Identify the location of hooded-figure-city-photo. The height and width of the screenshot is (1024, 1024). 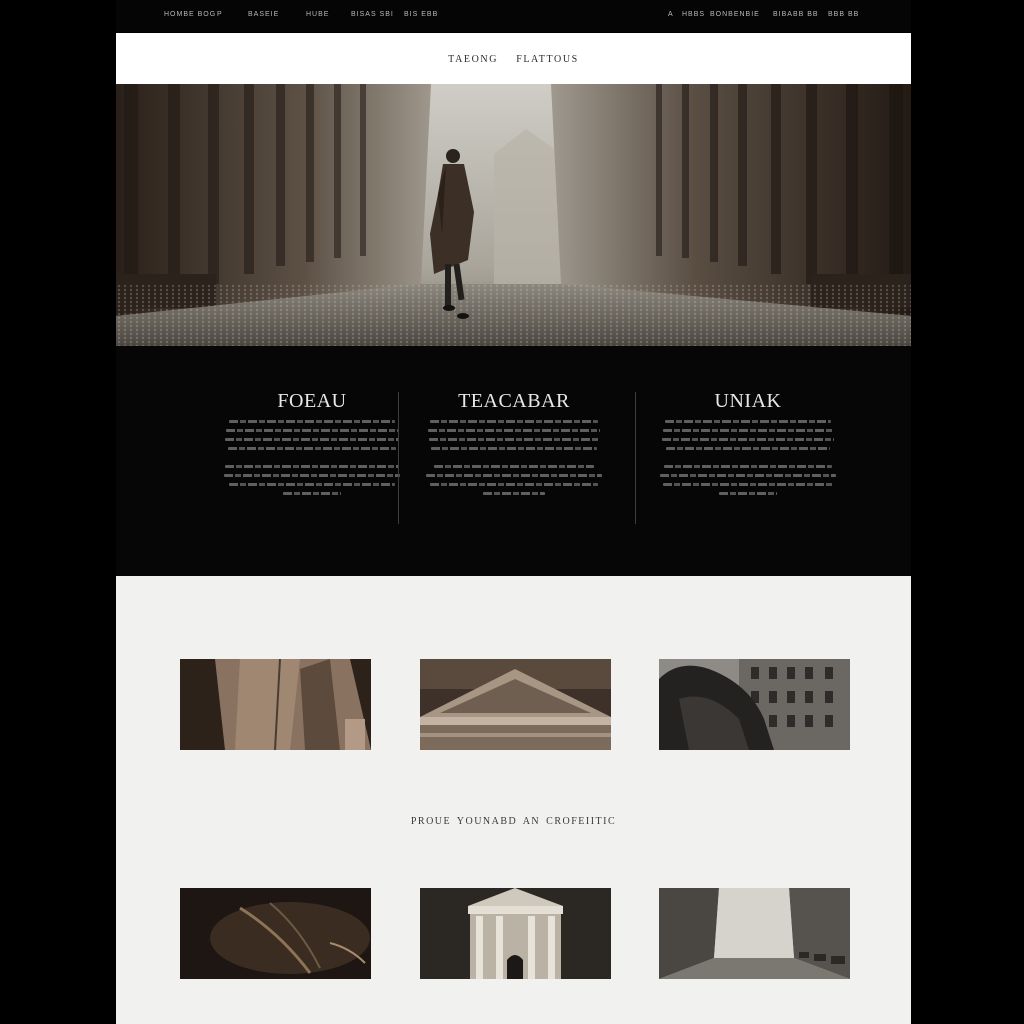
(754, 704).